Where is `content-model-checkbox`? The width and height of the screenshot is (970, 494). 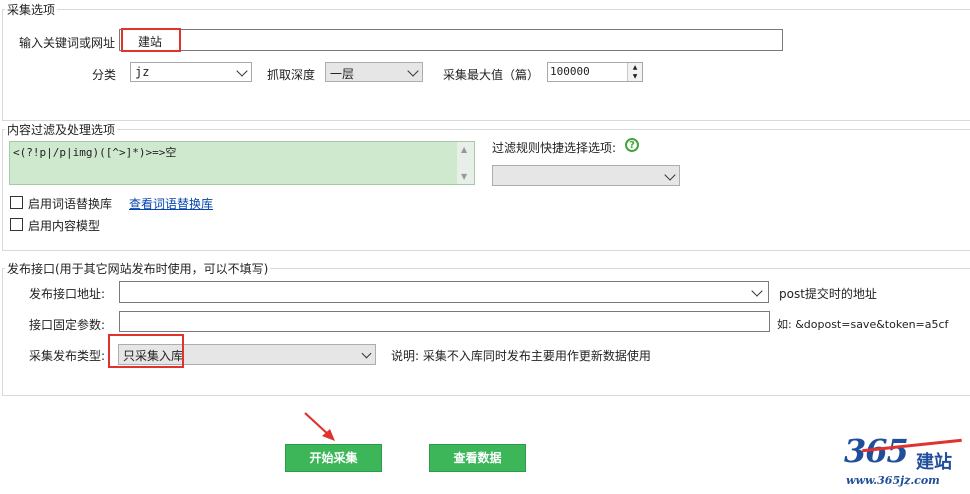
content-model-checkbox is located at coordinates (16, 224).